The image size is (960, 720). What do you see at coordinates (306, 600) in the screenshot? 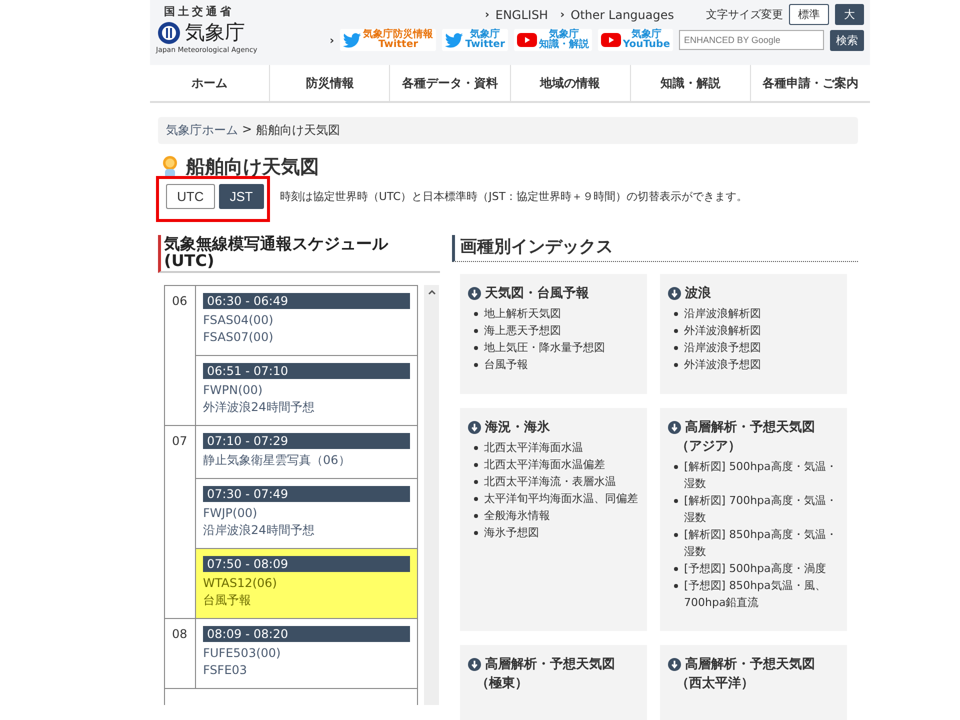
I see `schedule-entry: 台風予報` at bounding box center [306, 600].